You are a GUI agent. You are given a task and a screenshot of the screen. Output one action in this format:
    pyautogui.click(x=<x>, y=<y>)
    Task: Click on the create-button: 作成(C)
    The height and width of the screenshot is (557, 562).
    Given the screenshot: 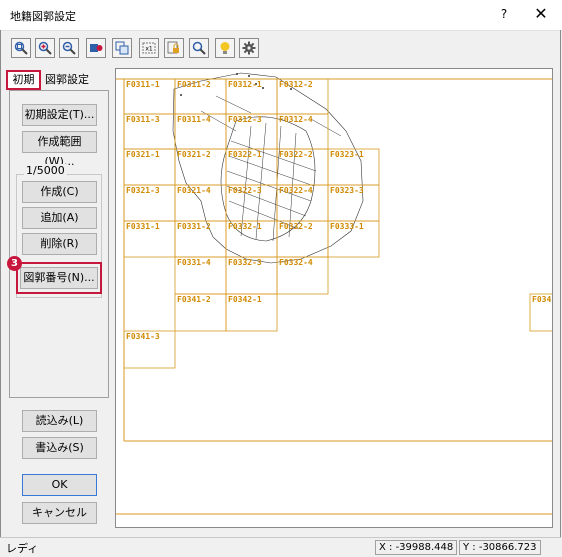 What is the action you would take?
    pyautogui.click(x=59, y=192)
    